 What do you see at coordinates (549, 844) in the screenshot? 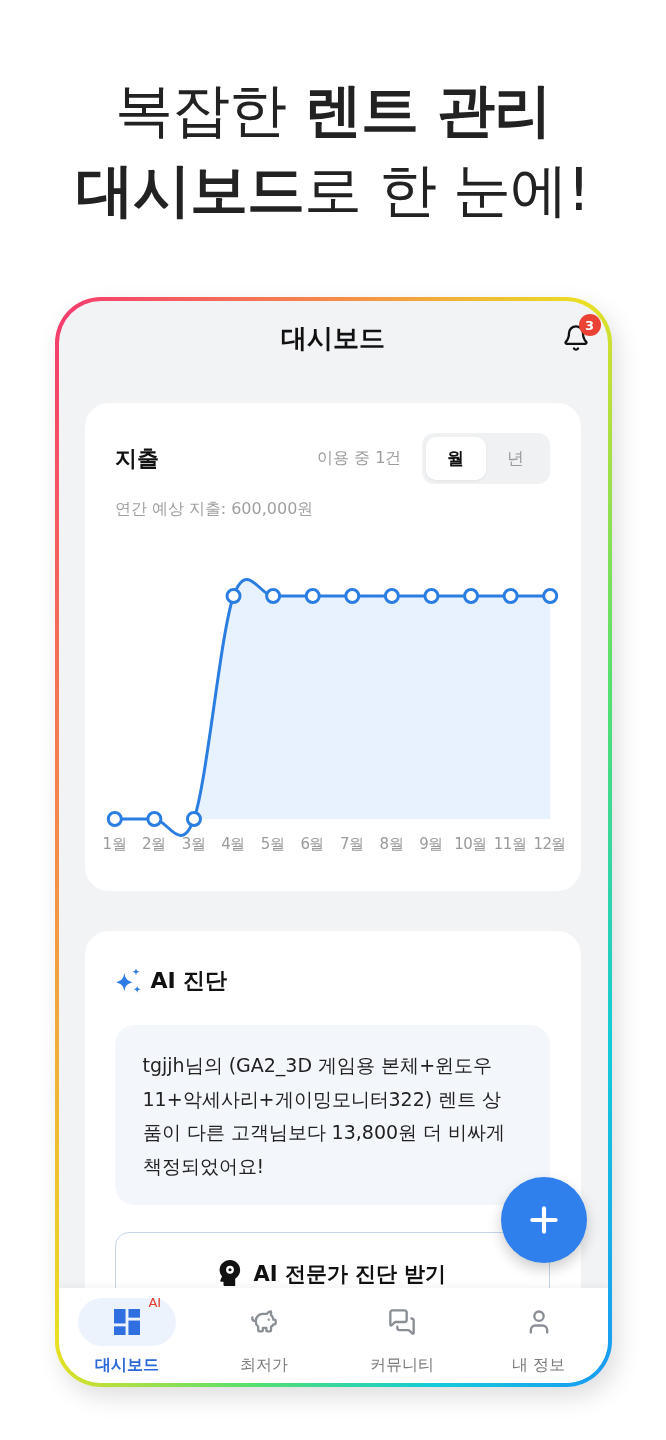
I see `axis-label: 12월` at bounding box center [549, 844].